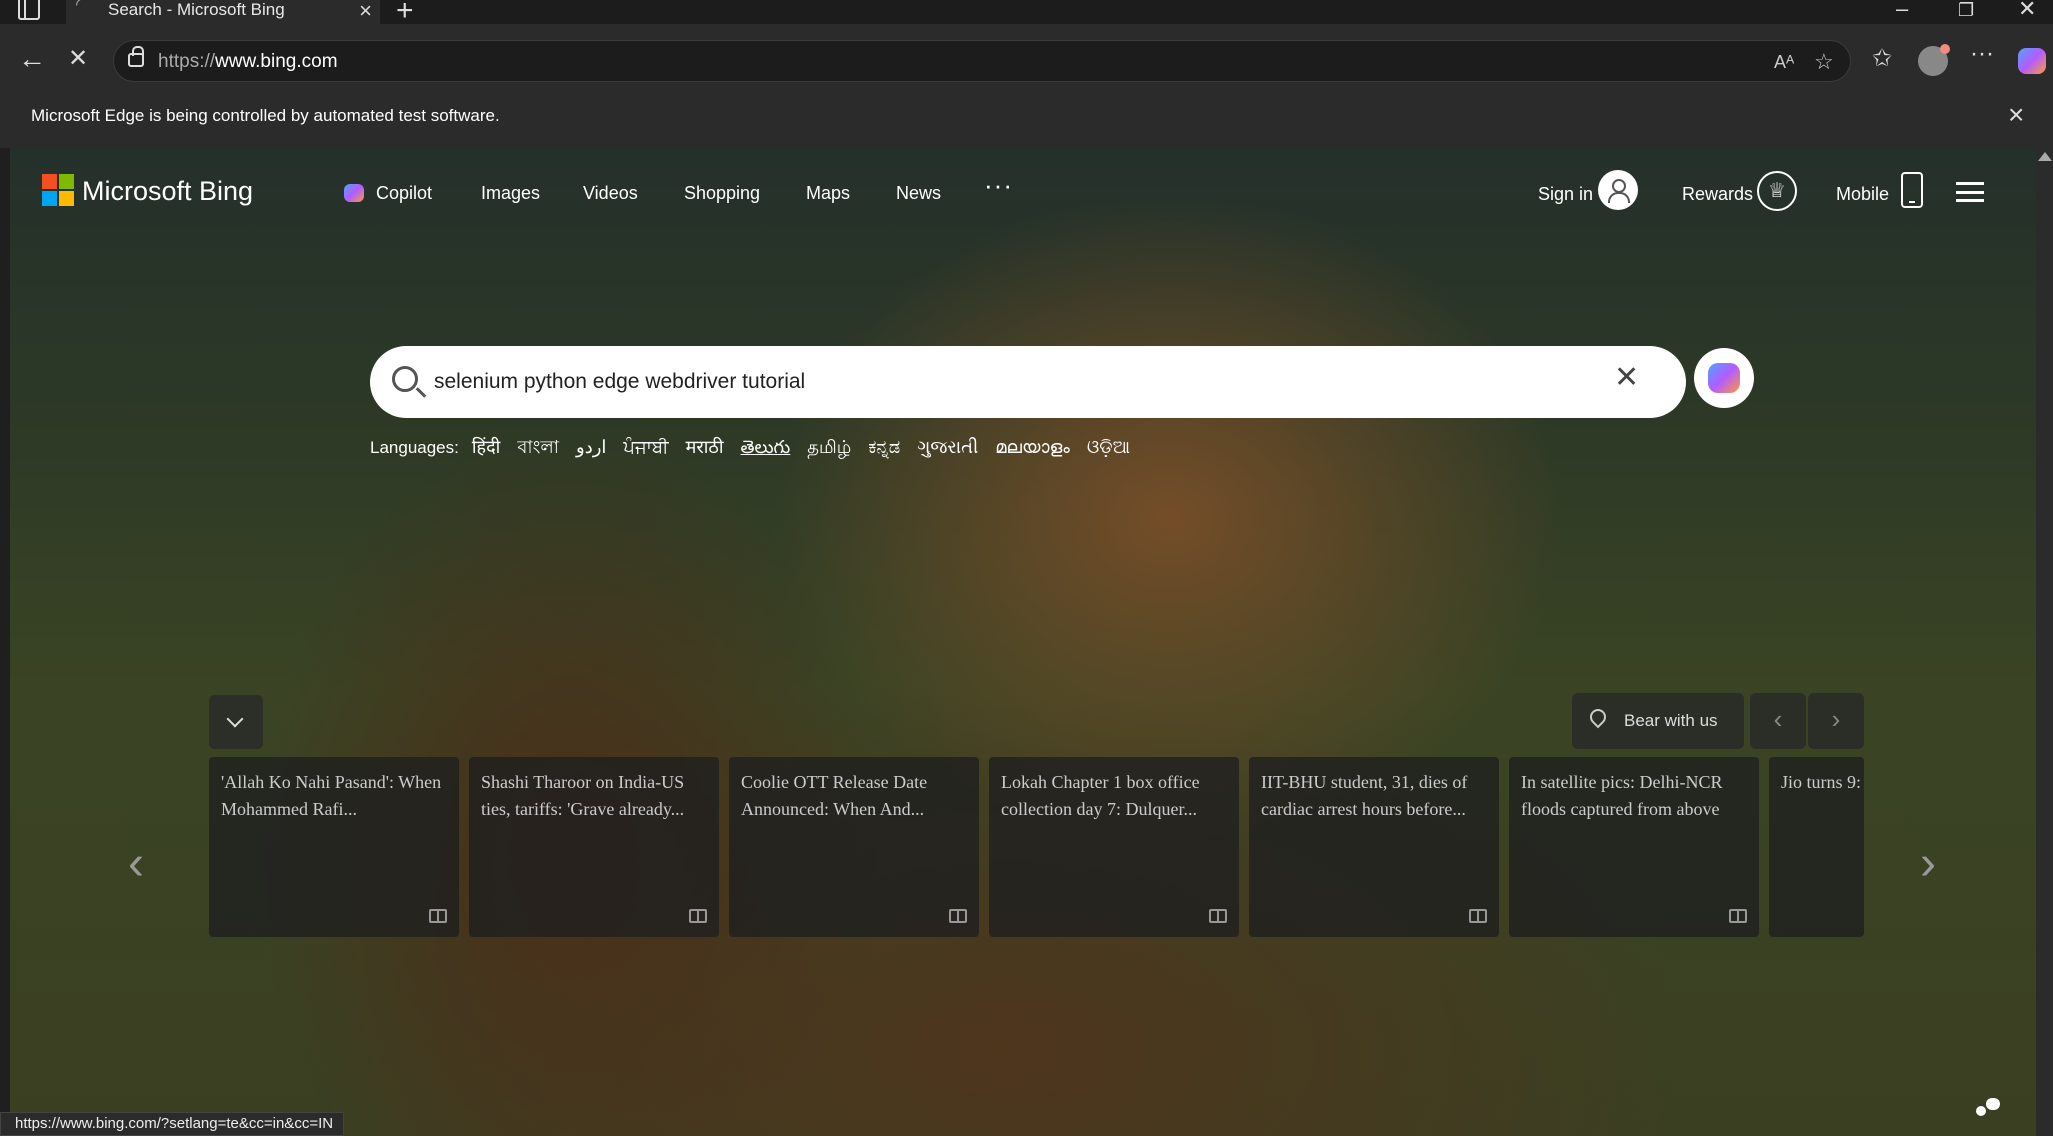  What do you see at coordinates (1784, 62) in the screenshot?
I see `read-aloud-icon: Aᴬ` at bounding box center [1784, 62].